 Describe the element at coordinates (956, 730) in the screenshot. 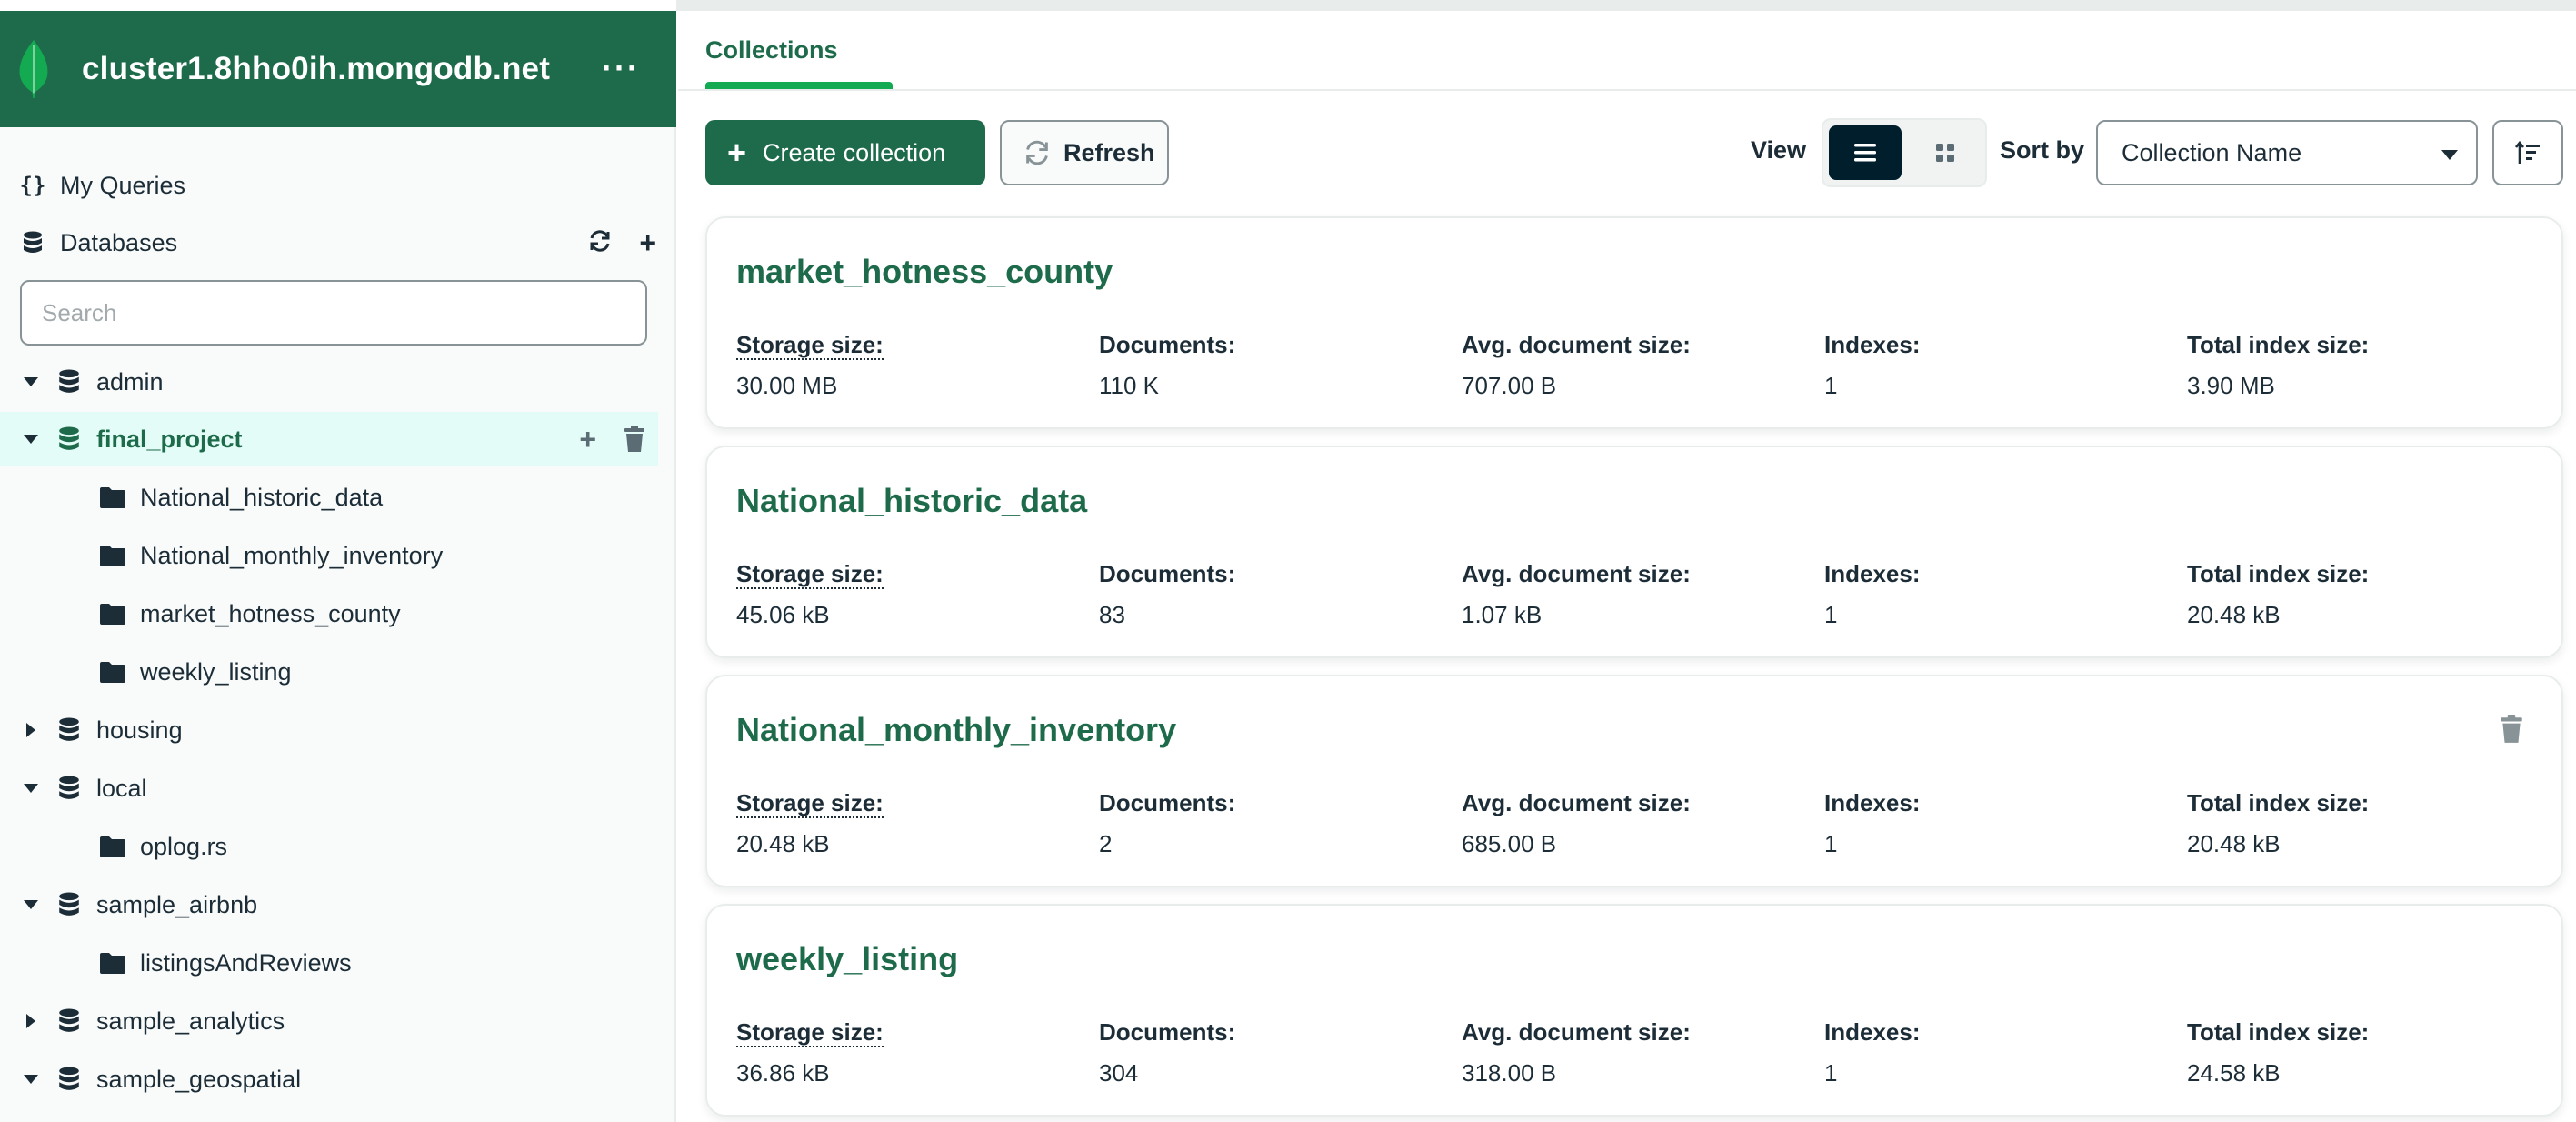

I see `collection-name: National_monthly_inventory` at that location.